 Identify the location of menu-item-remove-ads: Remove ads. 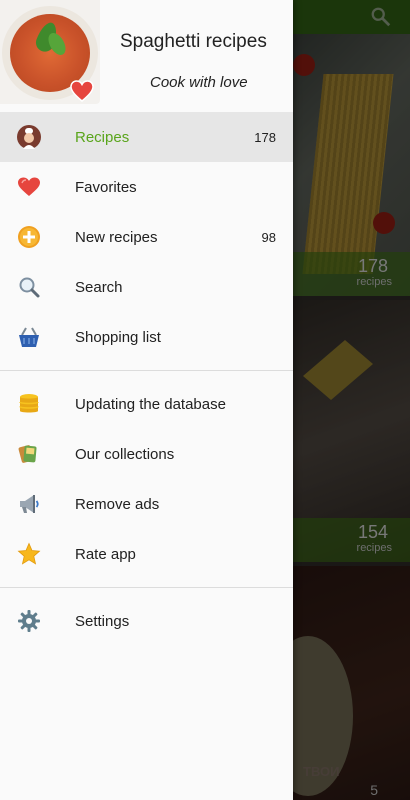
(146, 504).